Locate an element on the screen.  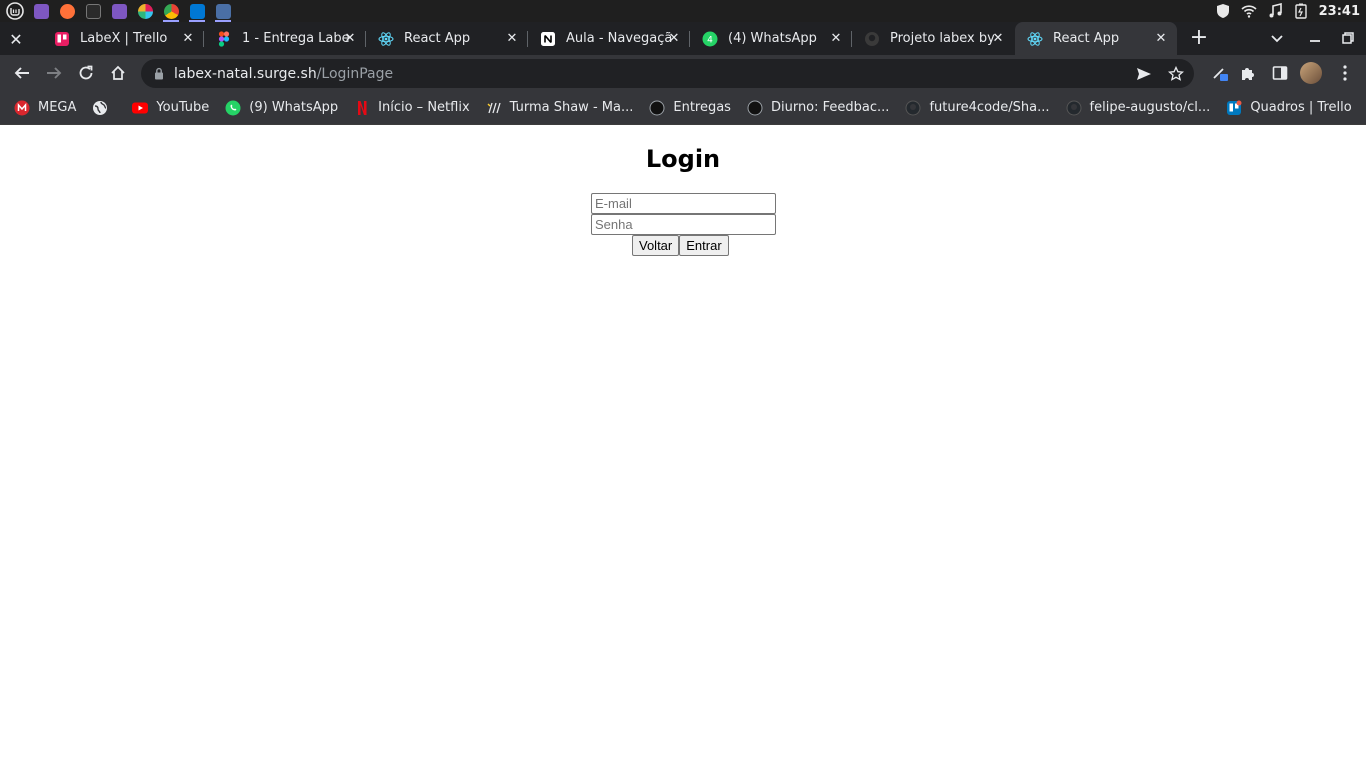
vscode-icon is located at coordinates (197, 11).